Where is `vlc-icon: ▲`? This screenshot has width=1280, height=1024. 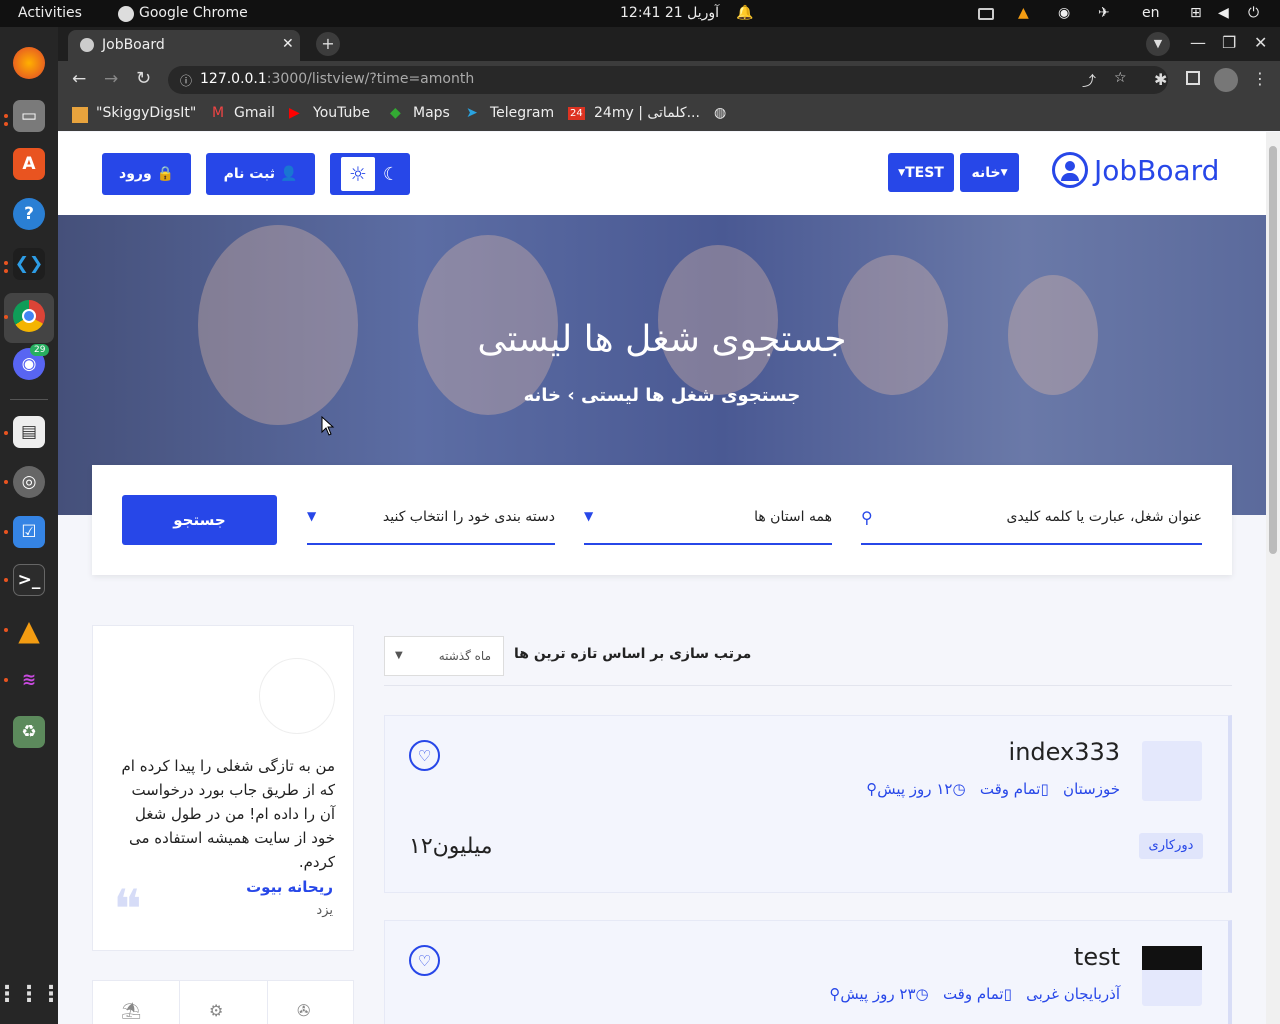
vlc-icon: ▲ is located at coordinates (29, 630).